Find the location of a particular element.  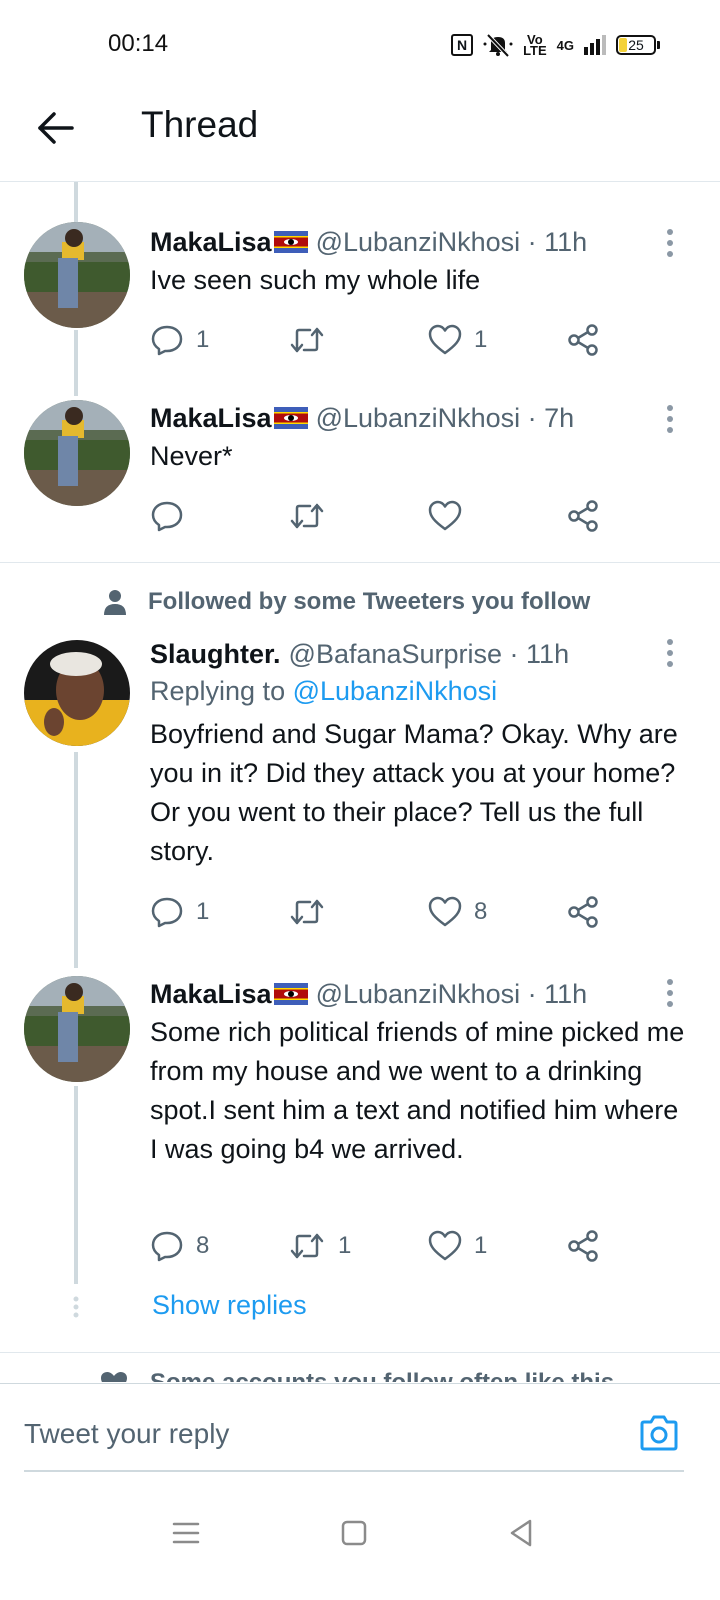

volte-indicator: Vo LTE is located at coordinates (535, 45).